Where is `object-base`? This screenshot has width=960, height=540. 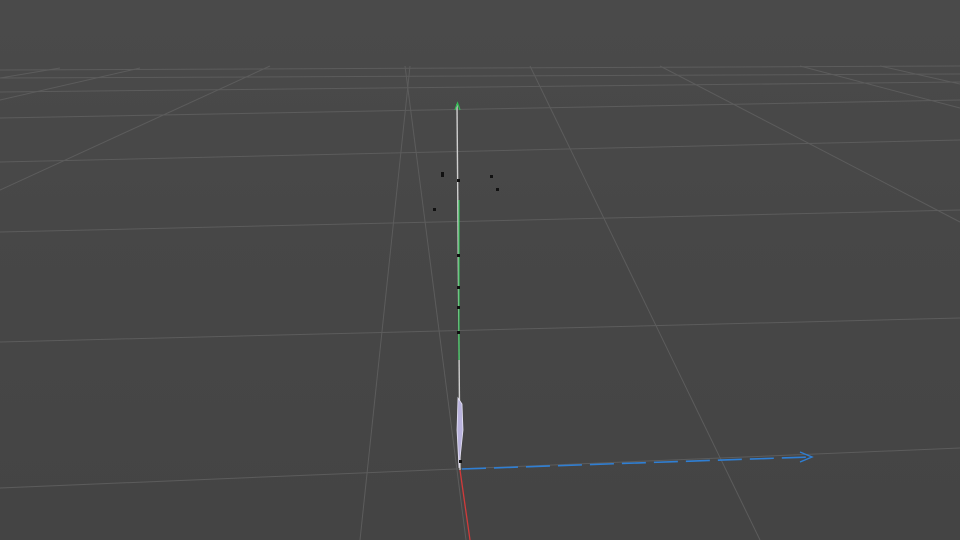
object-base is located at coordinates (460, 432).